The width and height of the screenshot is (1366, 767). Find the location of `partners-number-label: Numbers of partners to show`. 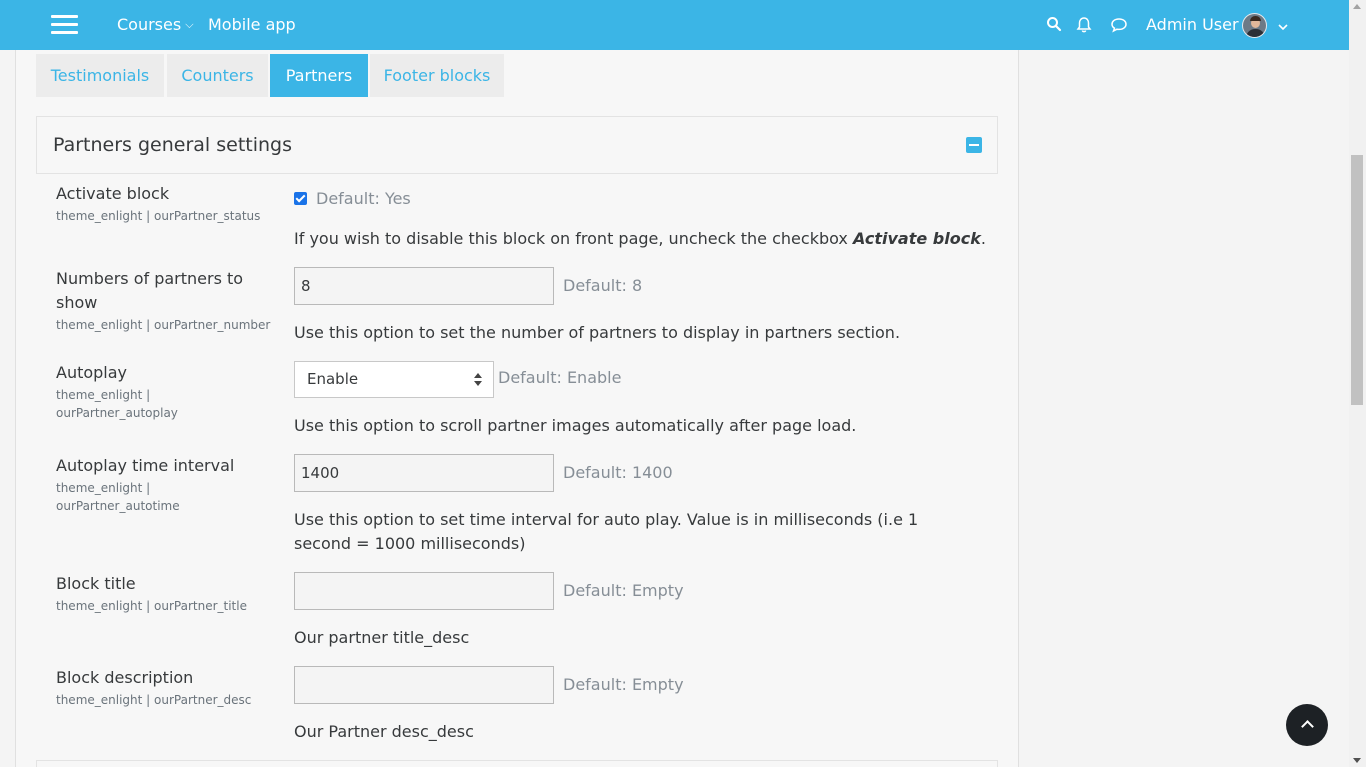

partners-number-label: Numbers of partners to show is located at coordinates (150, 290).